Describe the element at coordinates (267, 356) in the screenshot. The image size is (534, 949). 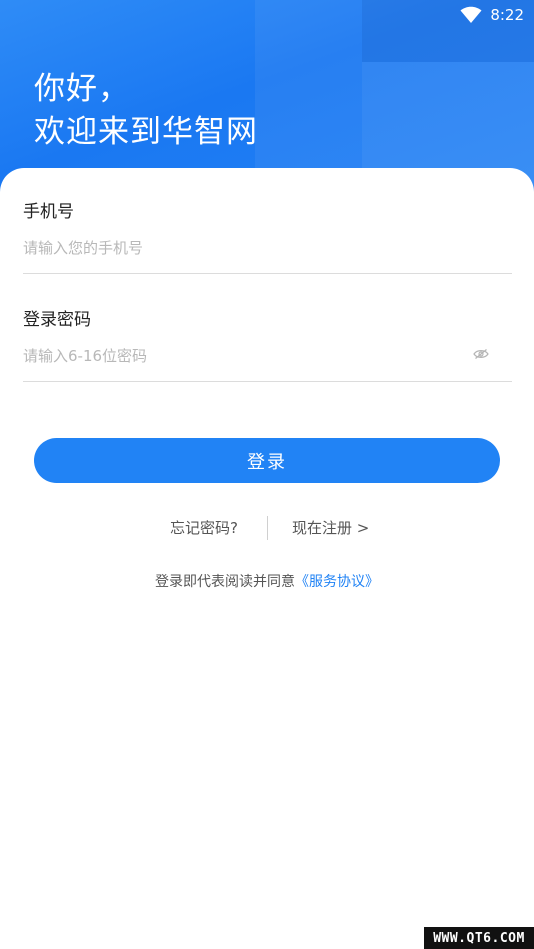
I see `password-input` at that location.